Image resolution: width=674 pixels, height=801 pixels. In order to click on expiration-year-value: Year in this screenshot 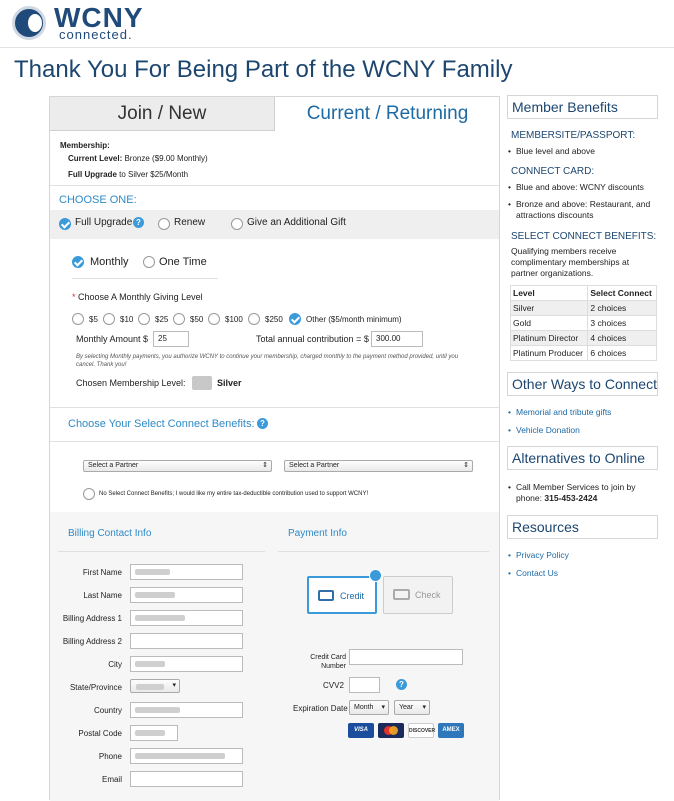, I will do `click(406, 707)`.